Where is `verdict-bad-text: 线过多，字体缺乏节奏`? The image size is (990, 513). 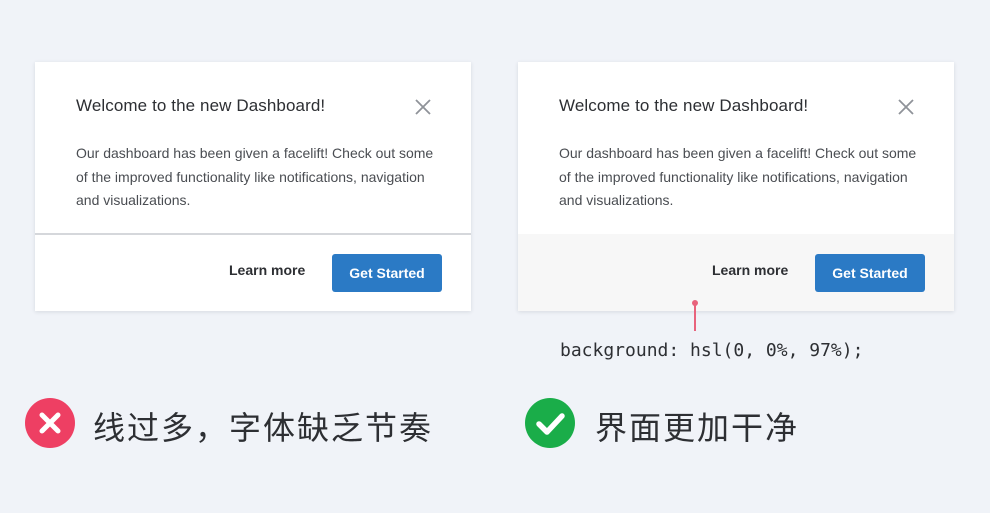 verdict-bad-text: 线过多，字体缺乏节奏 is located at coordinates (263, 428).